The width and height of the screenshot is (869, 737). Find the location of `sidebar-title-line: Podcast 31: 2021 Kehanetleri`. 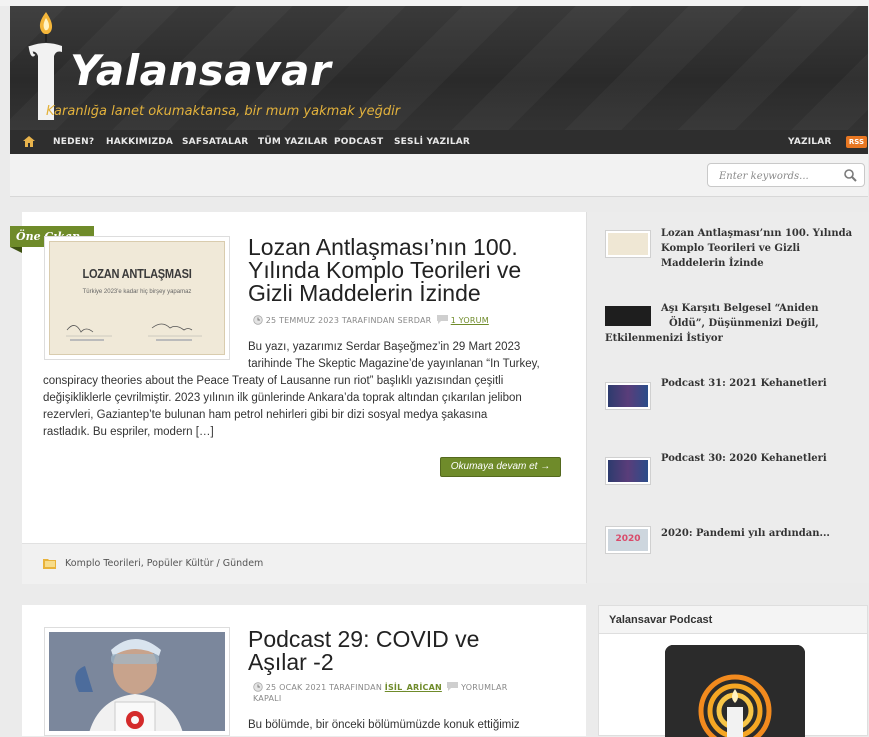

sidebar-title-line: Podcast 31: 2021 Kehanetleri is located at coordinates (744, 383).